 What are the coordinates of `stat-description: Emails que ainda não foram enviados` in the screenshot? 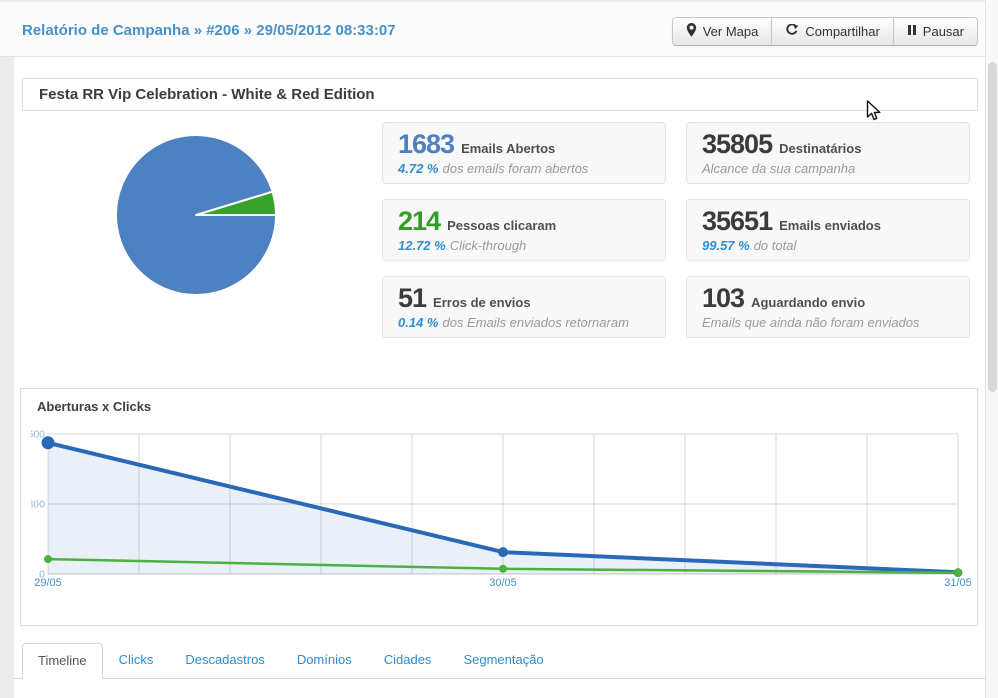 It's located at (811, 322).